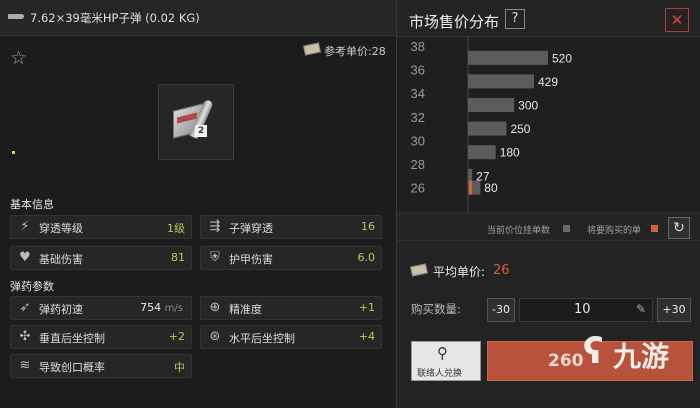  Describe the element at coordinates (418, 117) in the screenshot. I see `y-tick-label: 32` at that location.